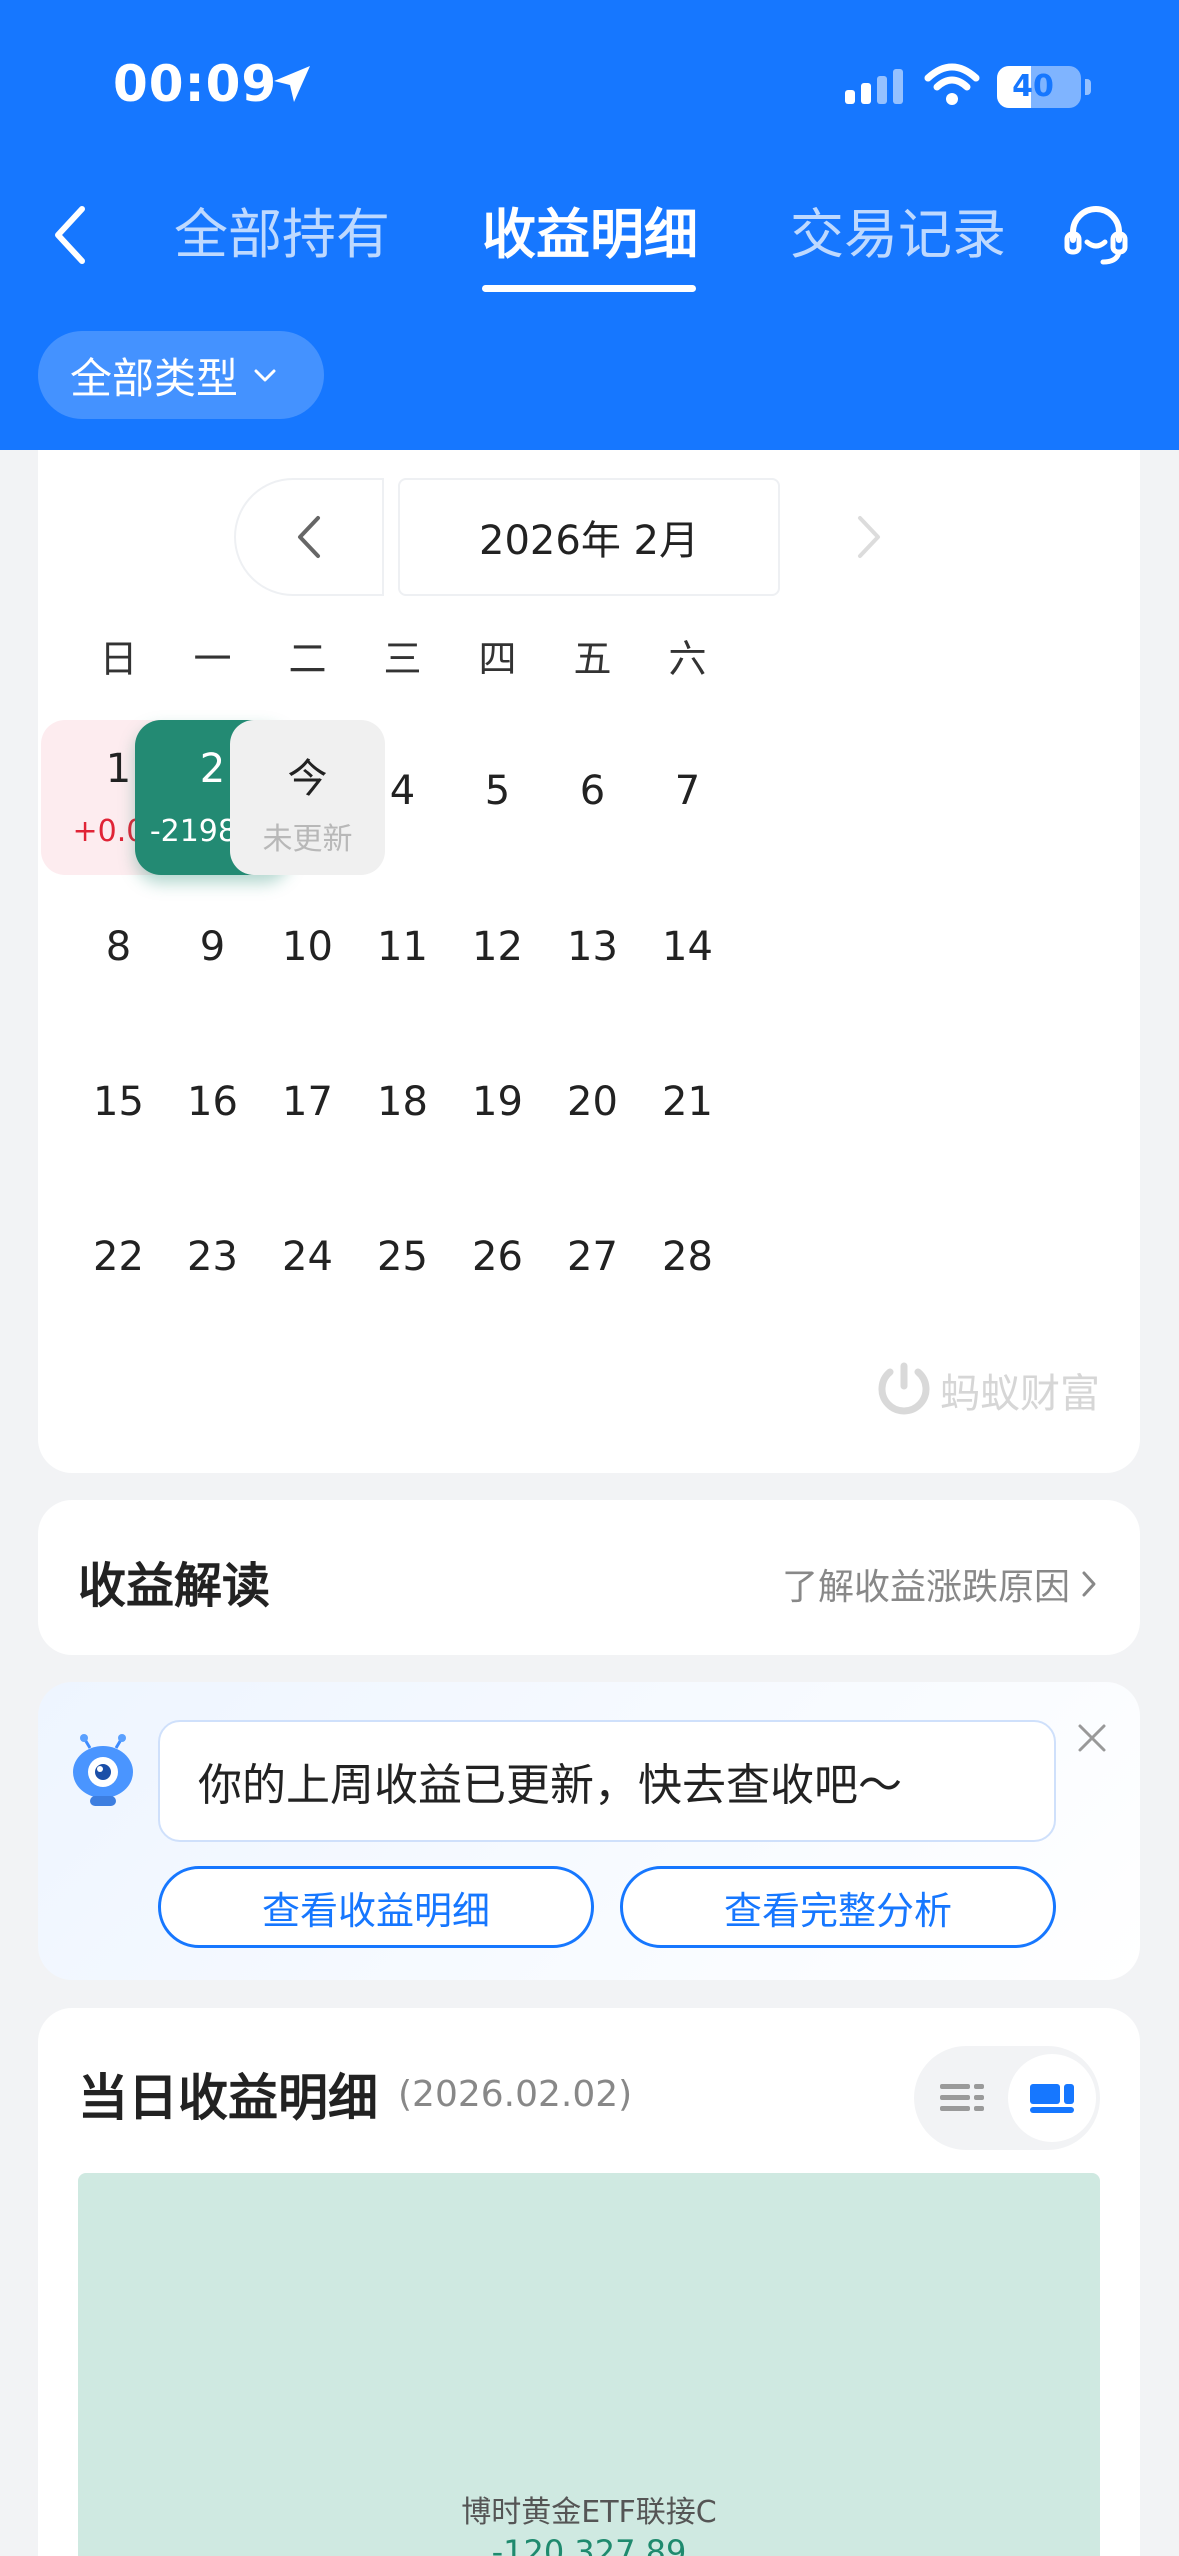 The width and height of the screenshot is (1179, 2556). I want to click on battery-level: 40, so click(1033, 86).